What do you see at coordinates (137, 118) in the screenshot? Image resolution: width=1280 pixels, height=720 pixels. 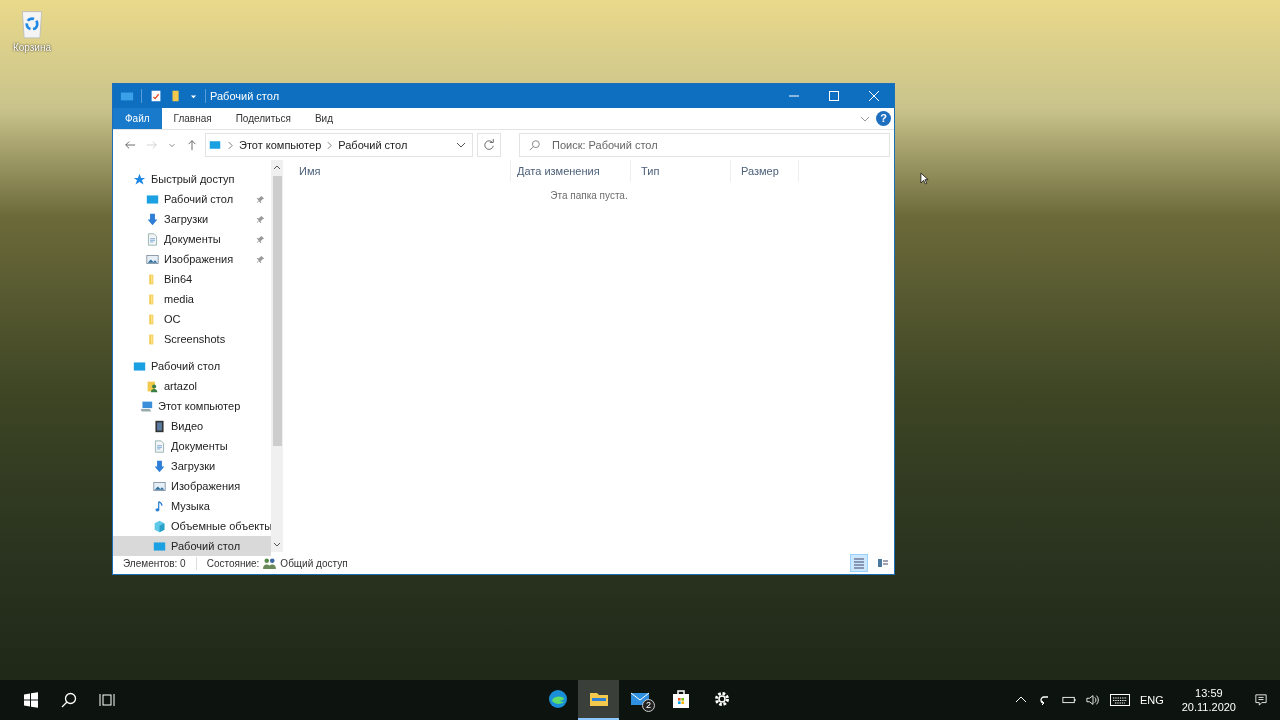 I see `ribbon-tab: Файл` at bounding box center [137, 118].